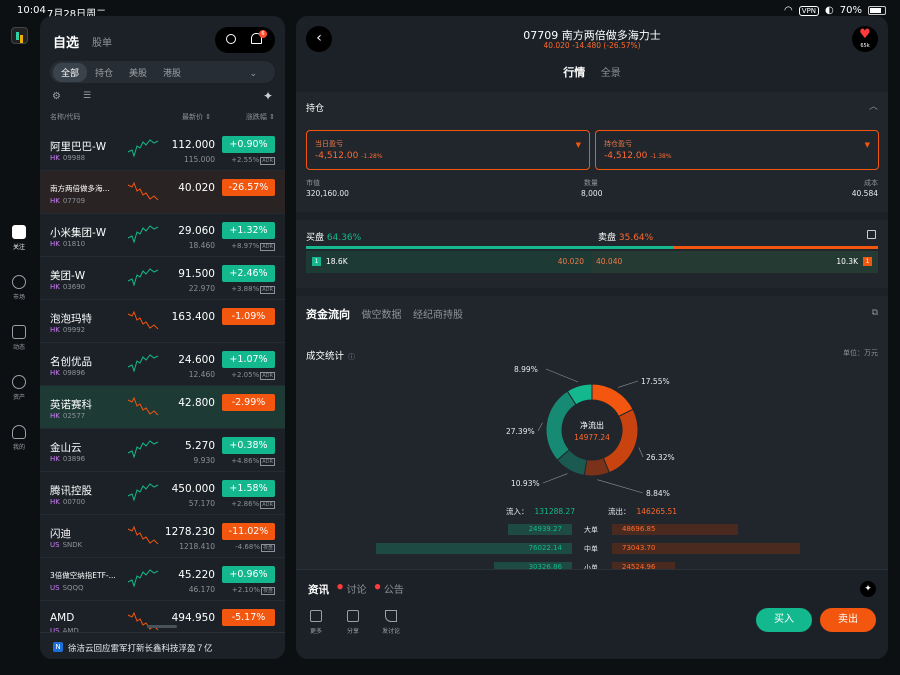 Image resolution: width=900 pixels, height=675 pixels. Describe the element at coordinates (328, 314) in the screenshot. I see `tab-capital-flow: 资金流向` at that location.